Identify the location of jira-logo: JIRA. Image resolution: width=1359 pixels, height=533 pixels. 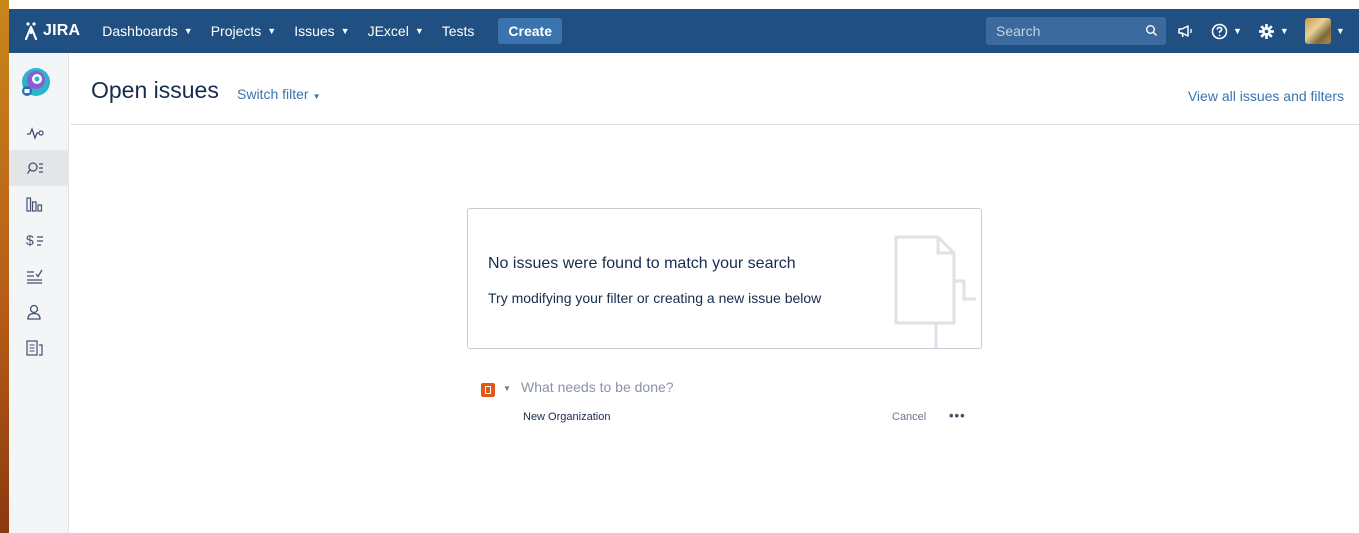
(50, 31).